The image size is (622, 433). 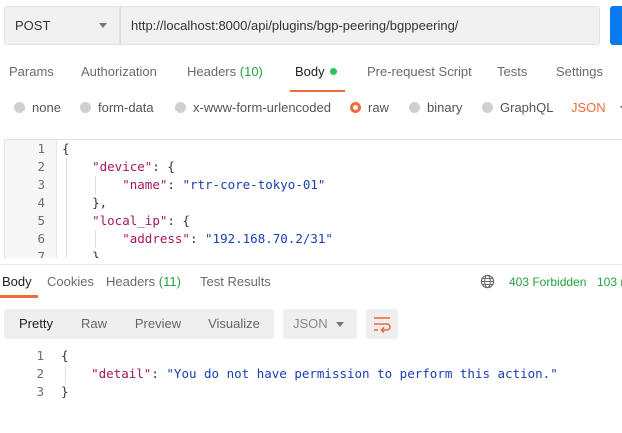 I want to click on response-format-select: JSON, so click(x=320, y=324).